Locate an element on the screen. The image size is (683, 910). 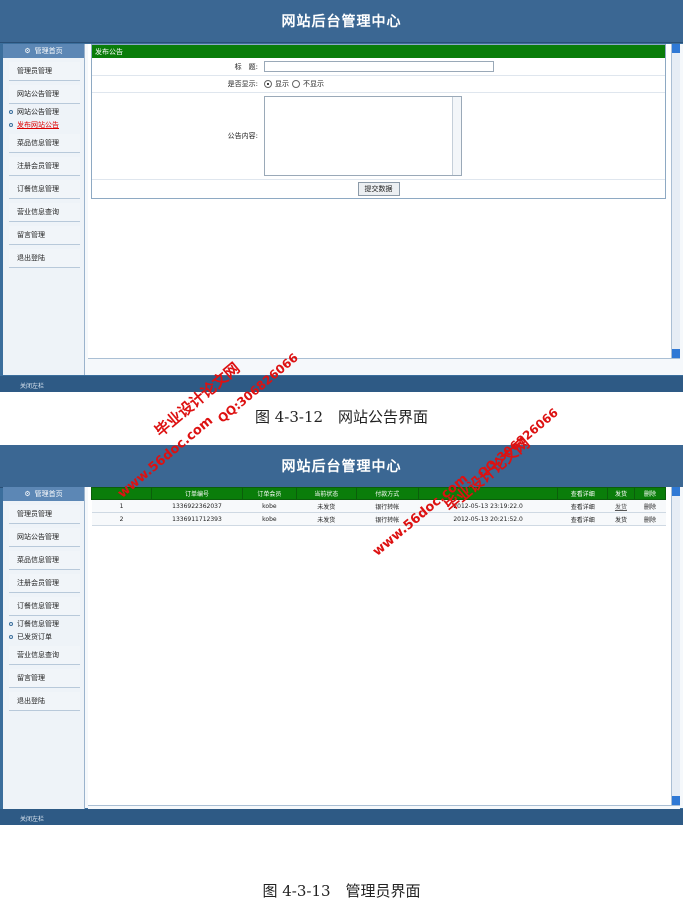
sidebar-subitem-label: 发布网站公告 is located at coordinates (38, 125).